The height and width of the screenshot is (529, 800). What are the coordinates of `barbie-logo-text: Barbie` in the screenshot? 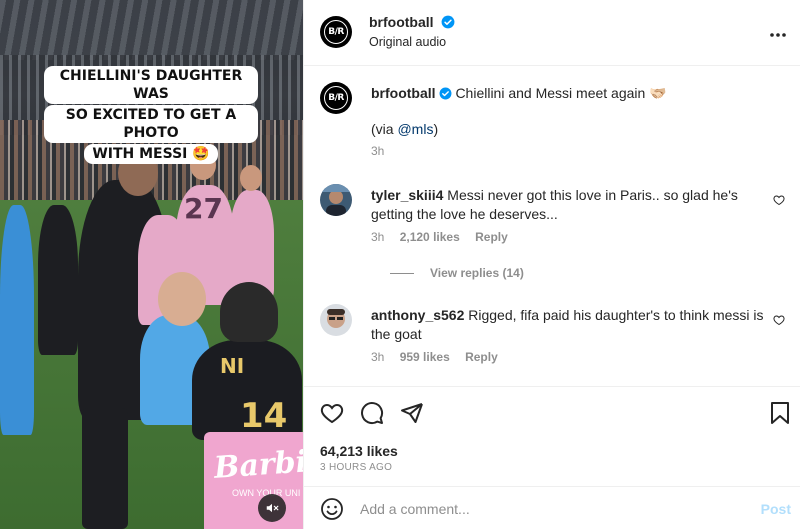 It's located at (257, 464).